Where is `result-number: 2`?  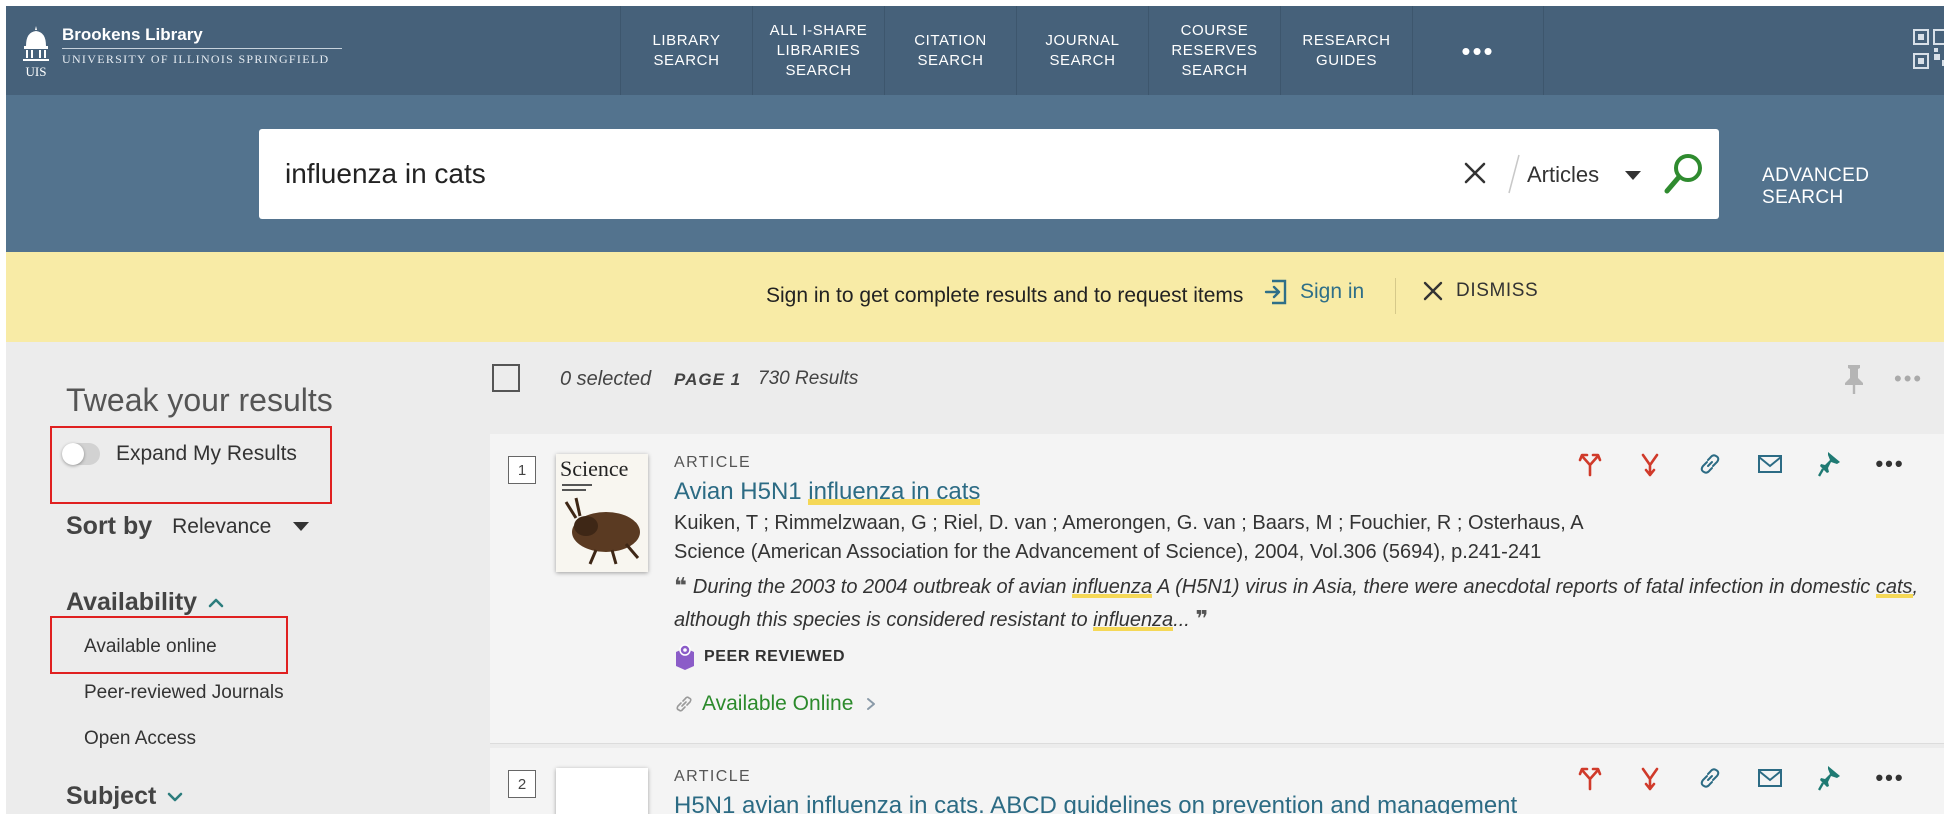 result-number: 2 is located at coordinates (522, 784).